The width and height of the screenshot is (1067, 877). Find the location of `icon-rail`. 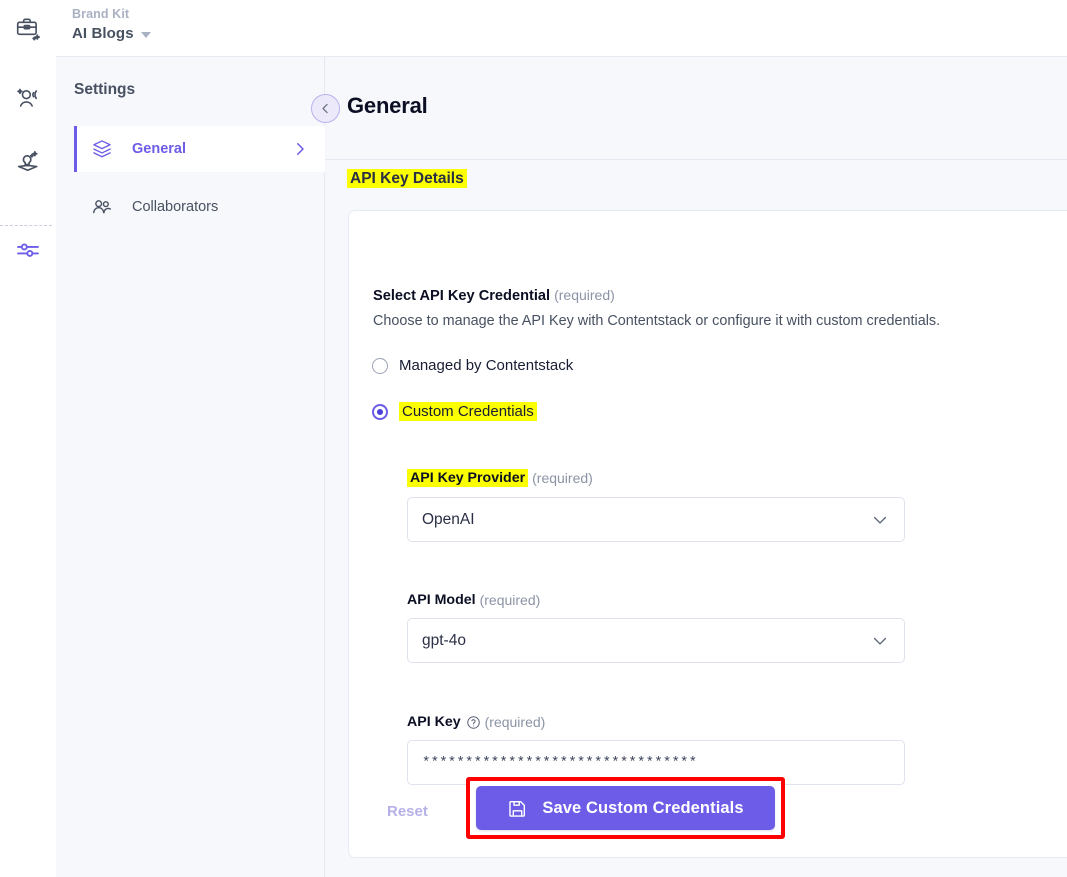

icon-rail is located at coordinates (28, 438).